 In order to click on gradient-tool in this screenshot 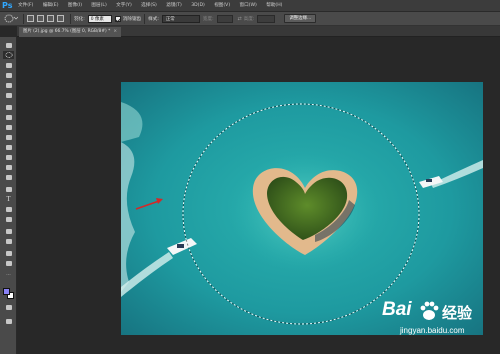, I will do `click(8, 157)`.